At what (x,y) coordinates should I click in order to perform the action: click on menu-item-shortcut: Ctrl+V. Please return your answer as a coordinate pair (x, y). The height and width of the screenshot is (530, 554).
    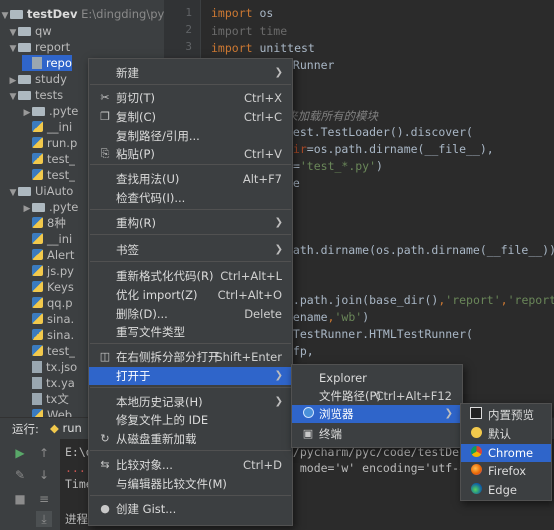
    Looking at the image, I should click on (263, 154).